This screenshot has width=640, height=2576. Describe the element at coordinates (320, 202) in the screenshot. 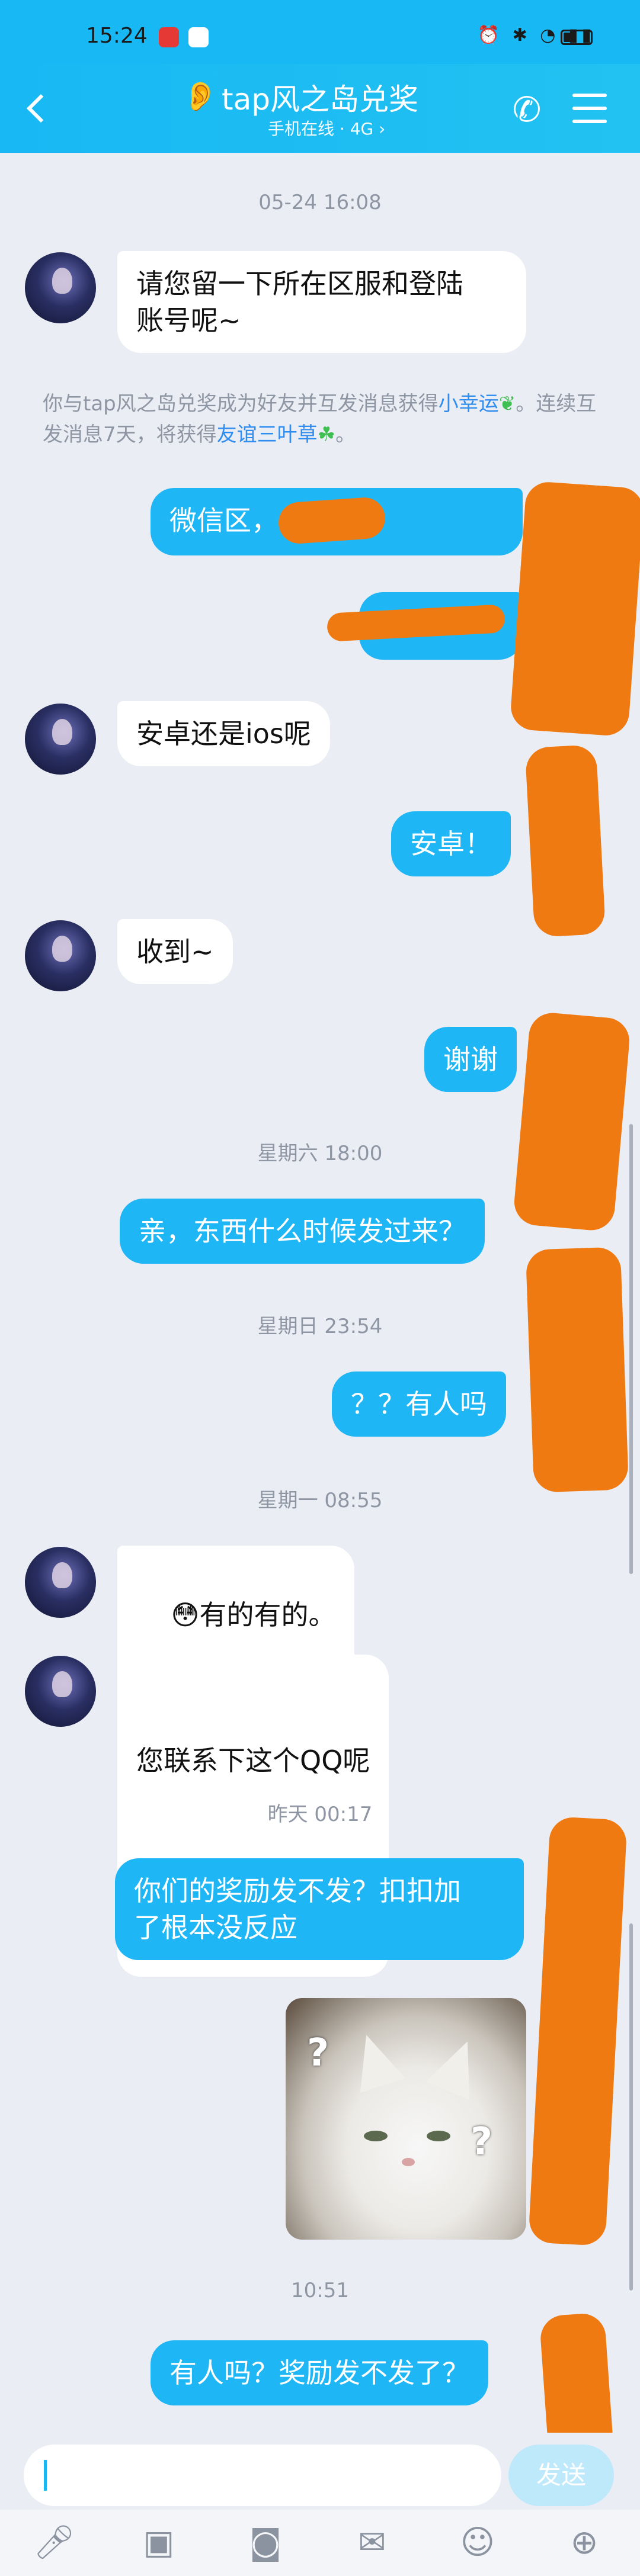

I see `timestamp: 05-24 16:08` at that location.